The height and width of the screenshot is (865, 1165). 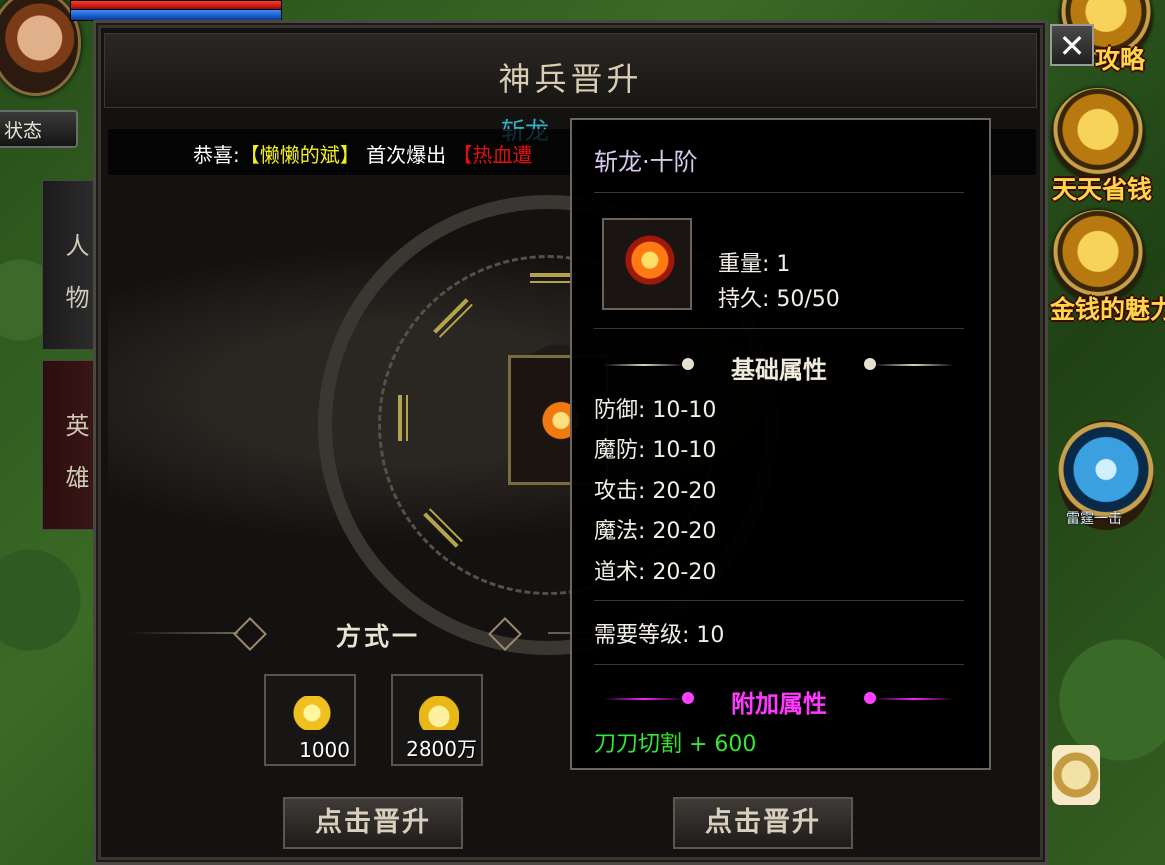 I want to click on cost-slot-gold: 2800万, so click(x=437, y=720).